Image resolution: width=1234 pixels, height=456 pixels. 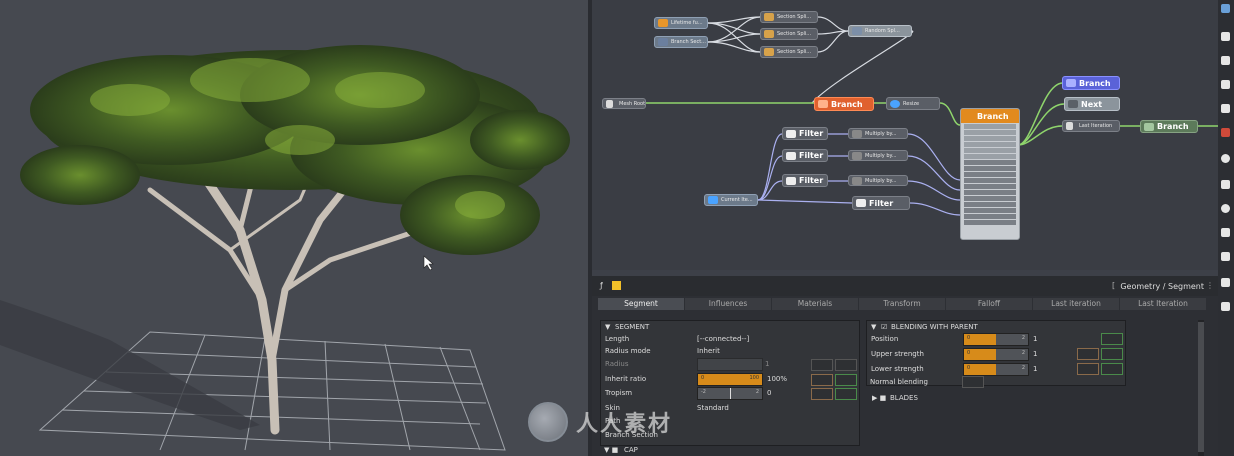 I want to click on radius-mode-value: Inherit, so click(x=708, y=351).